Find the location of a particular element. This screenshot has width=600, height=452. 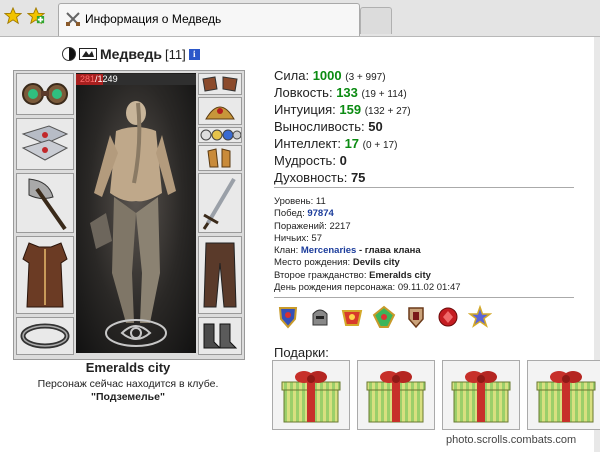

slot-boots is located at coordinates (220, 336).